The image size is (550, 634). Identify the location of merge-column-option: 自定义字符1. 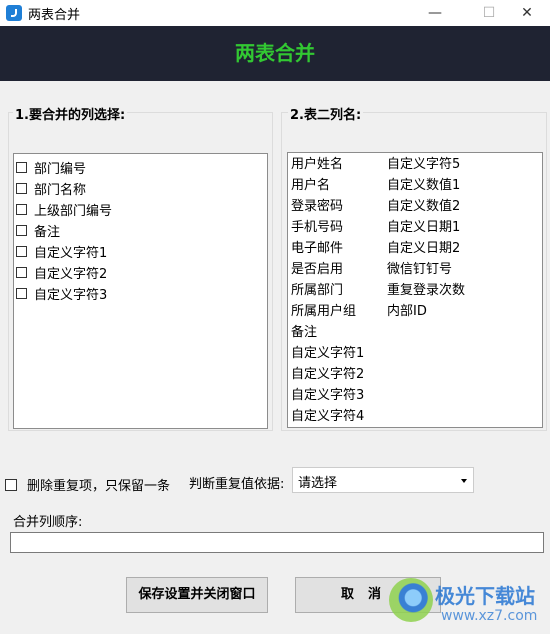
(61, 251).